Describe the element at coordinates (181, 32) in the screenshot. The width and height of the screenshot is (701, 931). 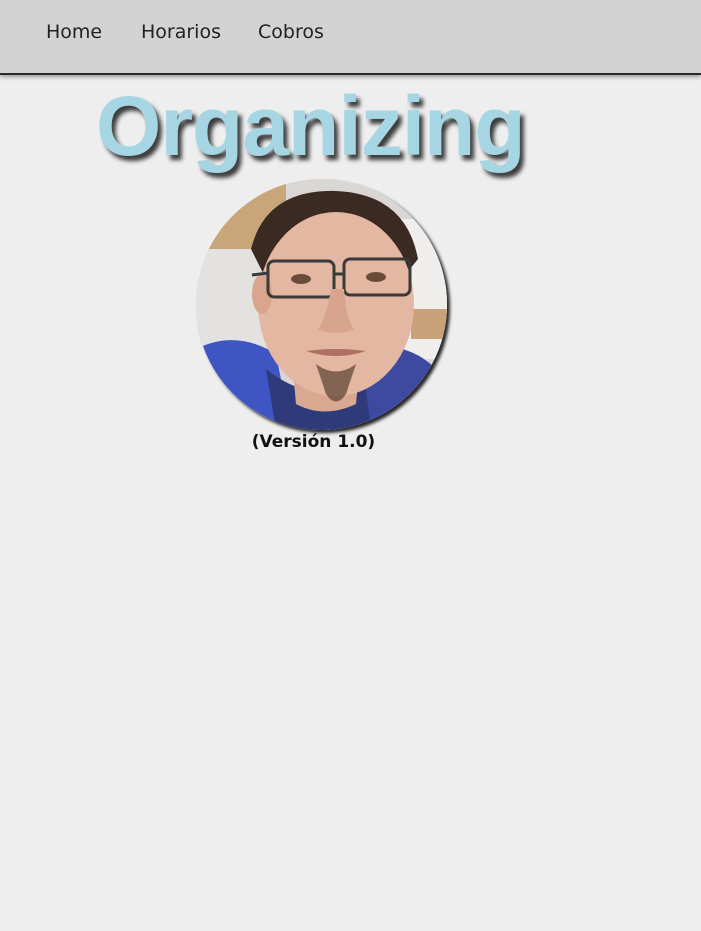
I see `nav-horarios-link: Horarios` at that location.